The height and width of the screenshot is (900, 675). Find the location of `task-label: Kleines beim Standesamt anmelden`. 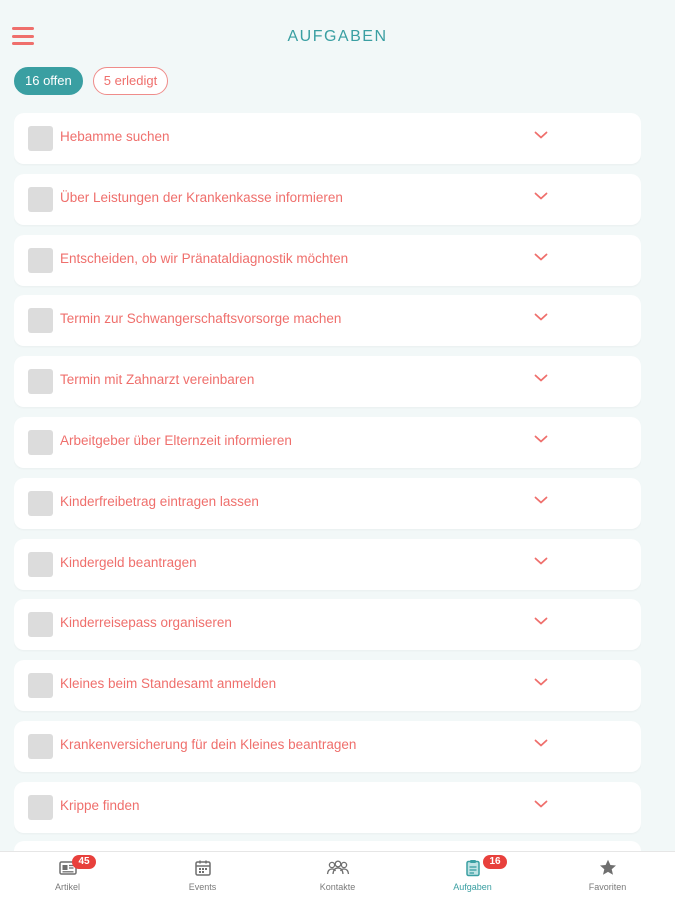

task-label: Kleines beim Standesamt anmelden is located at coordinates (168, 684).